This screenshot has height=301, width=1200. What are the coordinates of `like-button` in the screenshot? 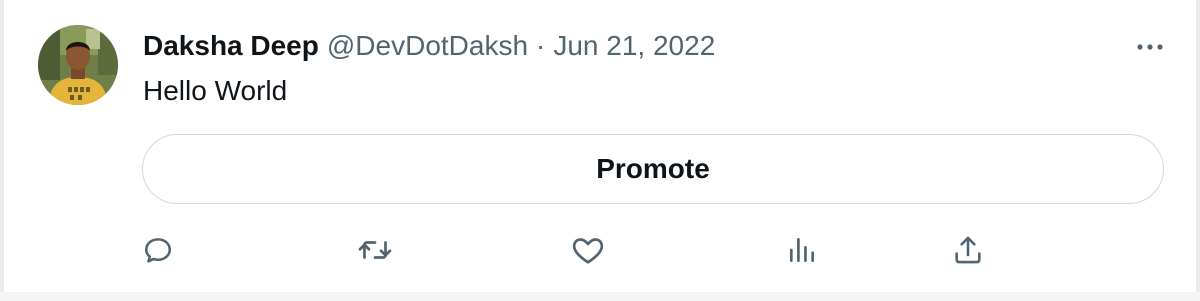 It's located at (588, 250).